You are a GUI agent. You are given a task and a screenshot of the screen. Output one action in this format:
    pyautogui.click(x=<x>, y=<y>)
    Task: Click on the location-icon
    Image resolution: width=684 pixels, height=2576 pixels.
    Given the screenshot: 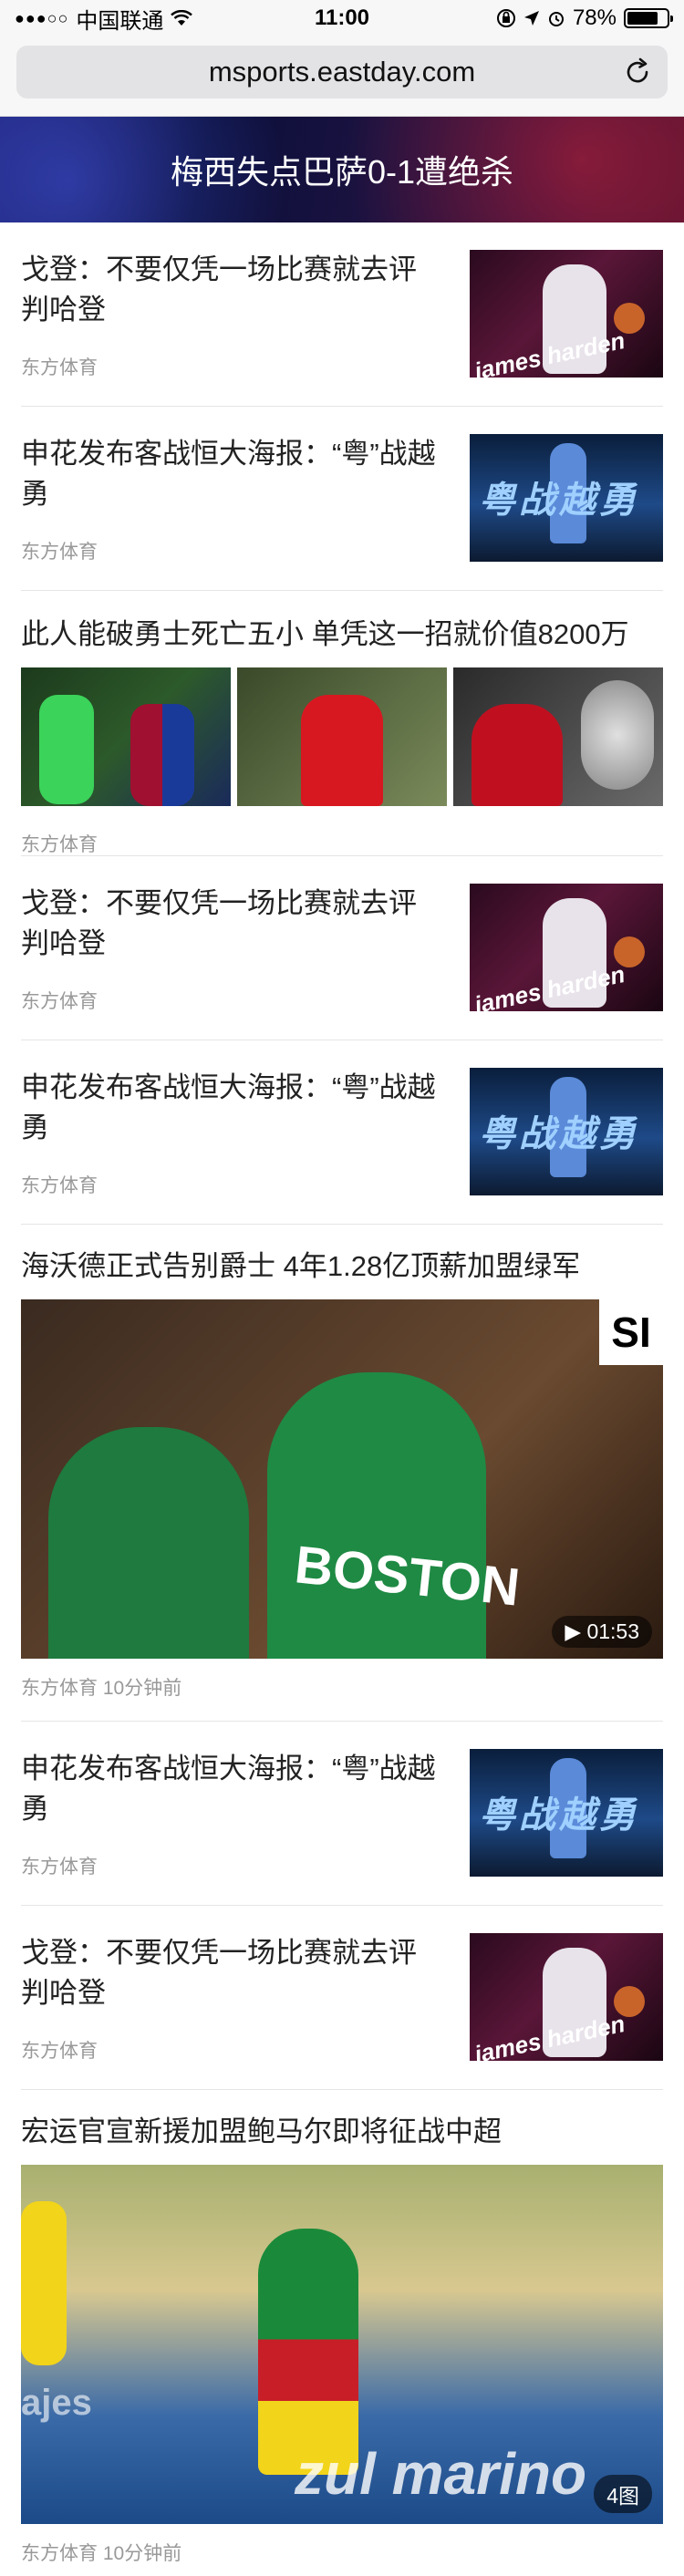 What is the action you would take?
    pyautogui.click(x=531, y=18)
    